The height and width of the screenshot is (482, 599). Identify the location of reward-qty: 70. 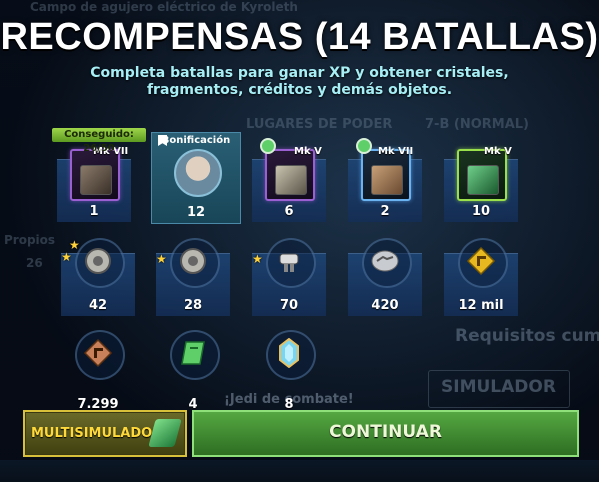
(289, 305).